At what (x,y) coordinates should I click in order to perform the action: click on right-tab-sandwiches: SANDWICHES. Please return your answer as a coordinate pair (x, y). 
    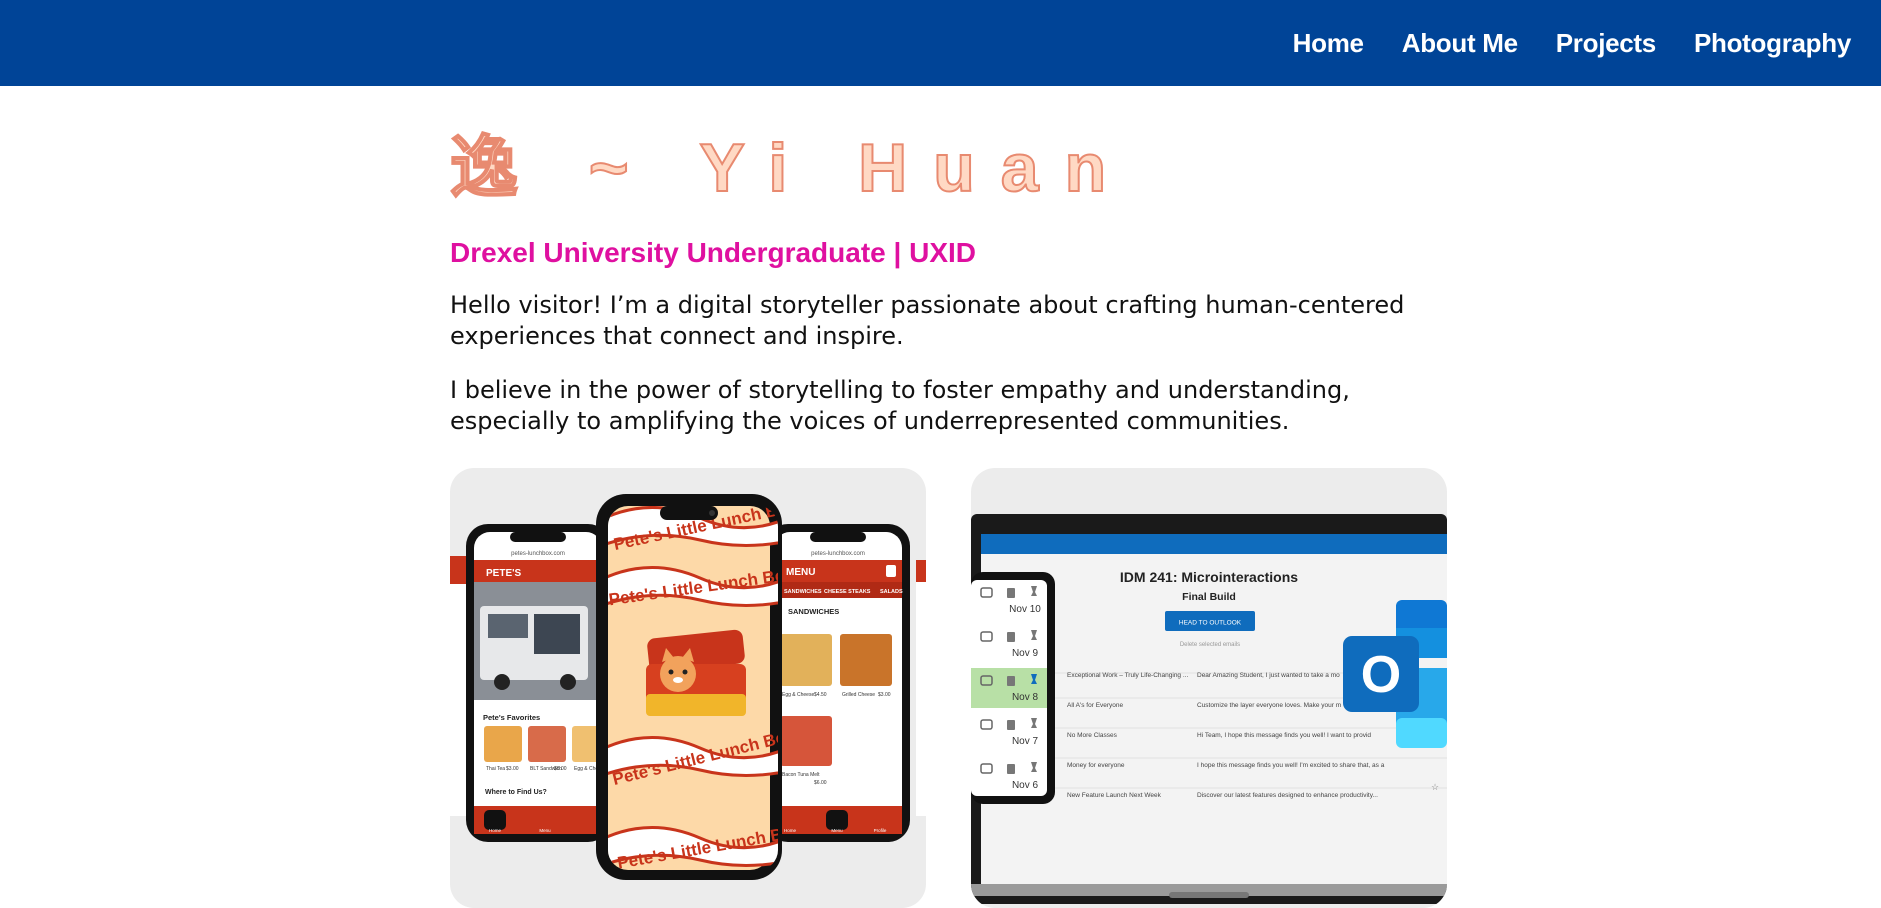
    Looking at the image, I should click on (803, 592).